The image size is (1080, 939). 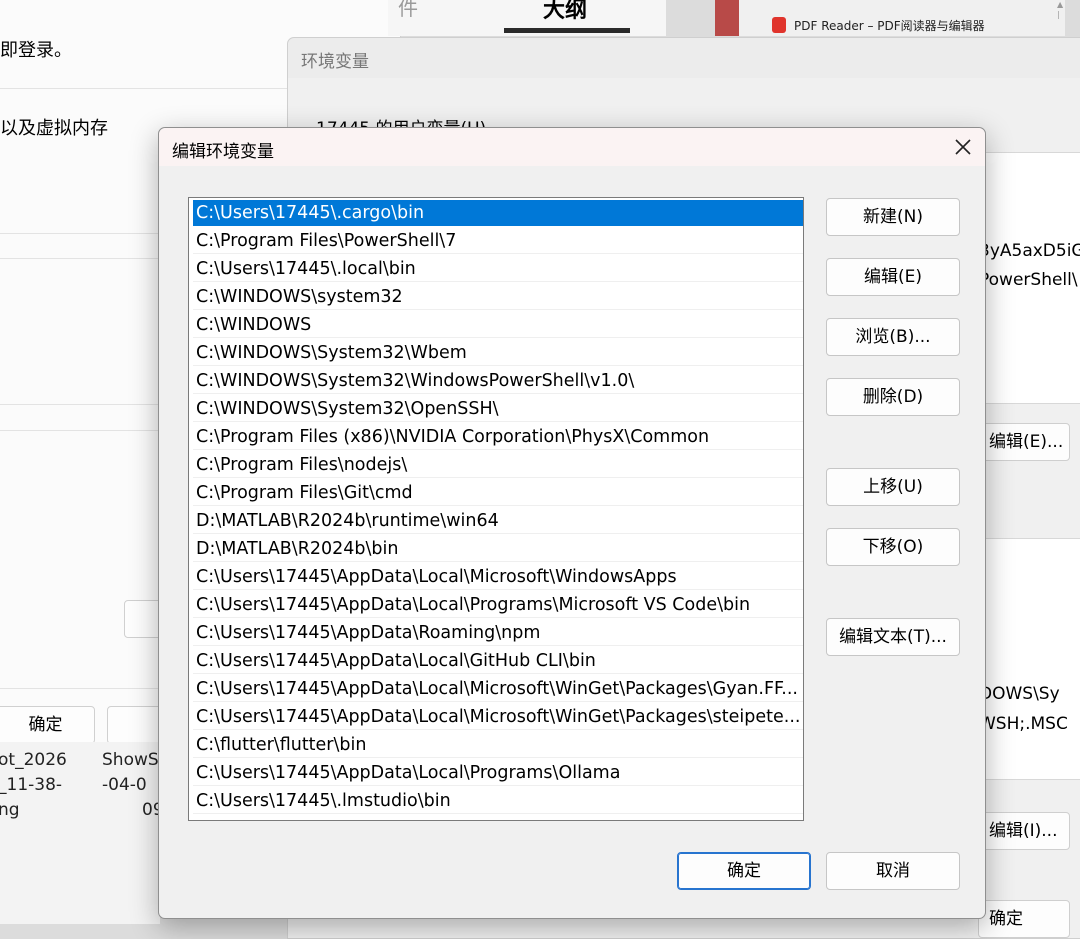 What do you see at coordinates (498, 801) in the screenshot?
I see `path-list-item: C:\Users\17445\.lmstudio\bin` at bounding box center [498, 801].